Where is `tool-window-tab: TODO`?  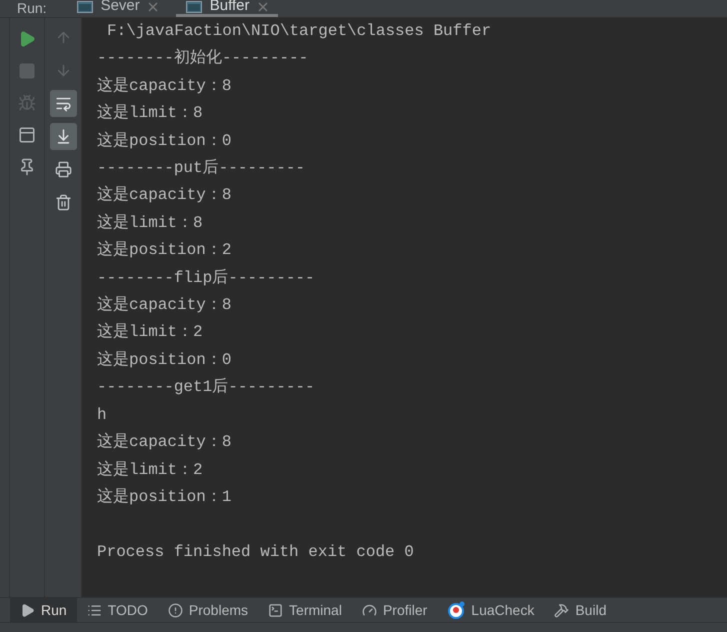 tool-window-tab: TODO is located at coordinates (117, 610).